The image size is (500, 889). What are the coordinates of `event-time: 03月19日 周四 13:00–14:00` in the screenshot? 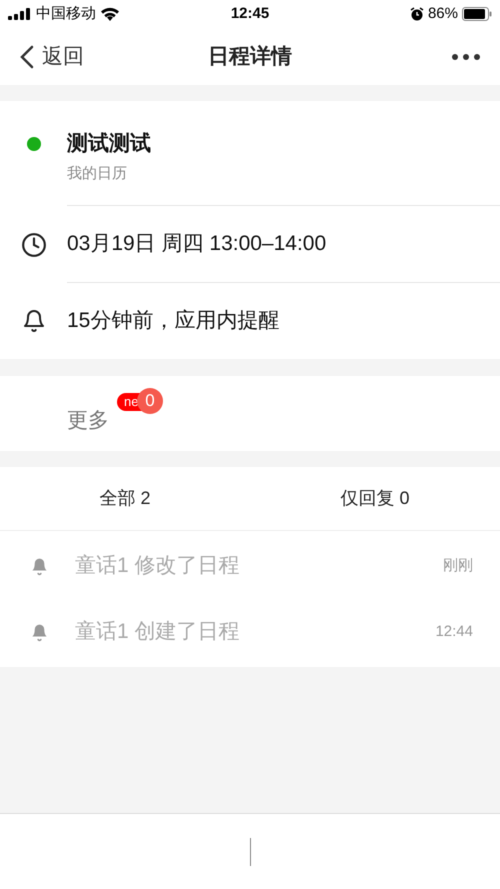 It's located at (196, 244).